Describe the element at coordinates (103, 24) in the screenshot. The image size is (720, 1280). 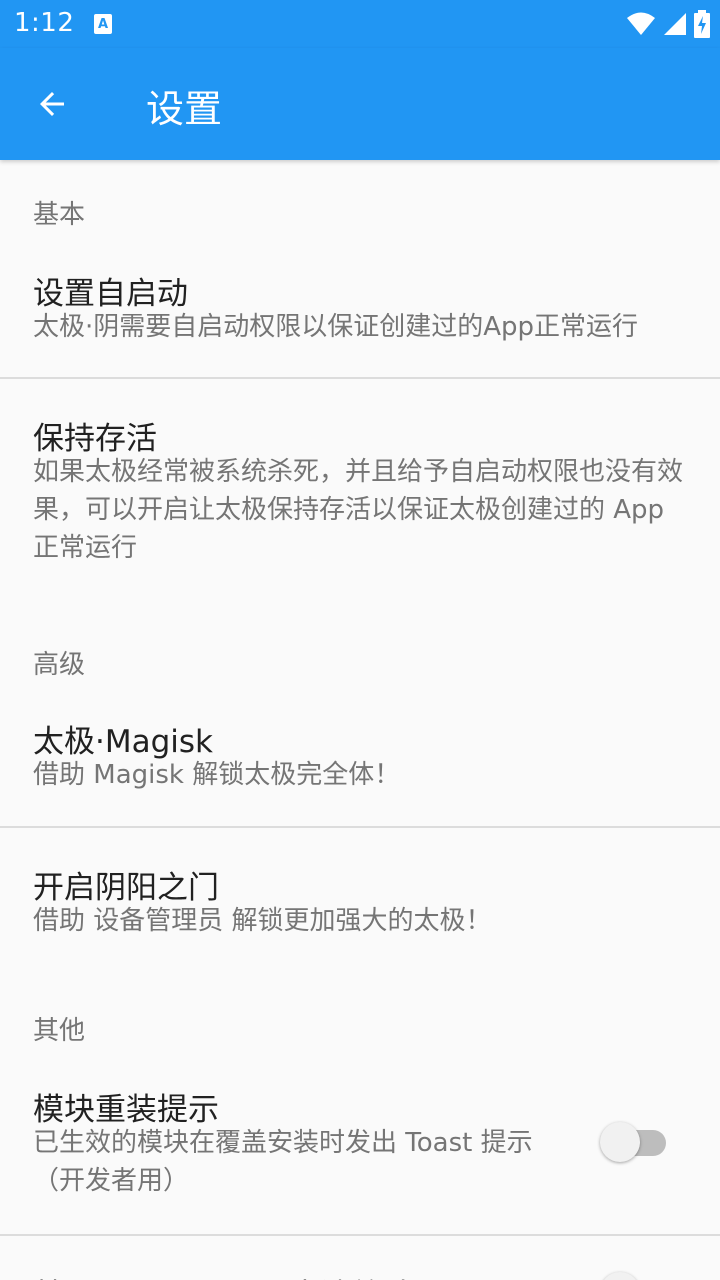
I see `notification-icon: A` at that location.